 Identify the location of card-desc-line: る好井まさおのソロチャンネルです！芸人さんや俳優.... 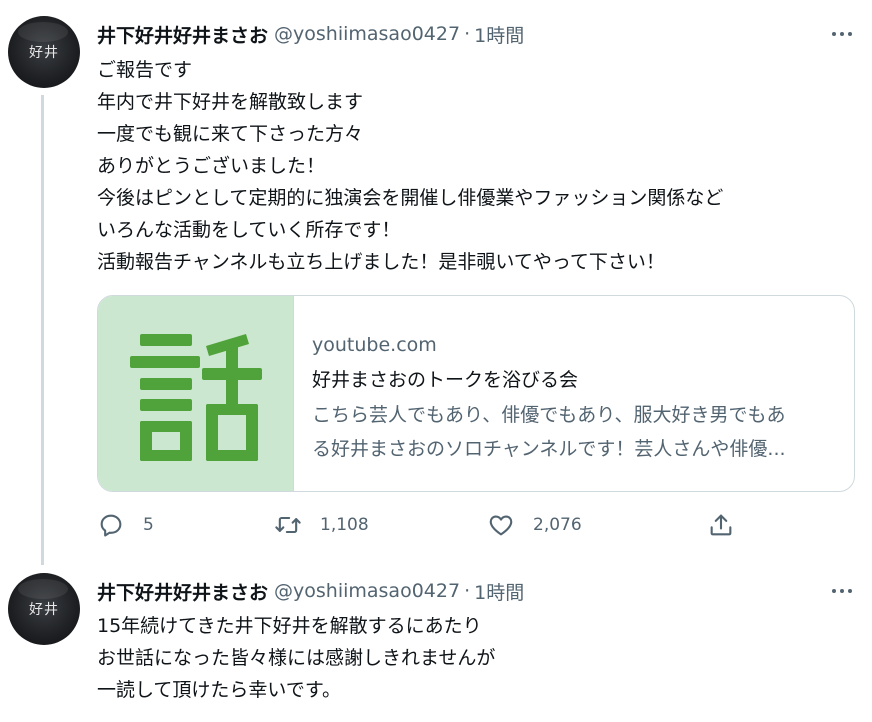
(549, 449).